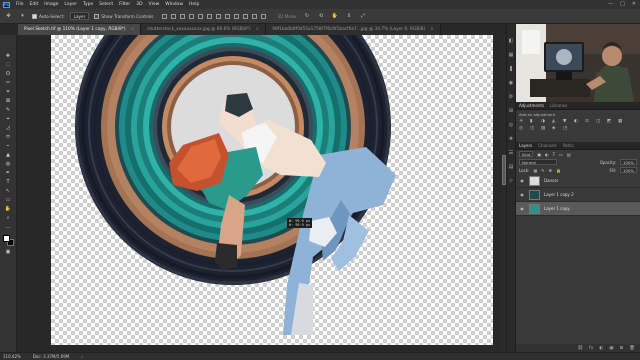  I want to click on black-white-icon: ◫, so click(599, 121).